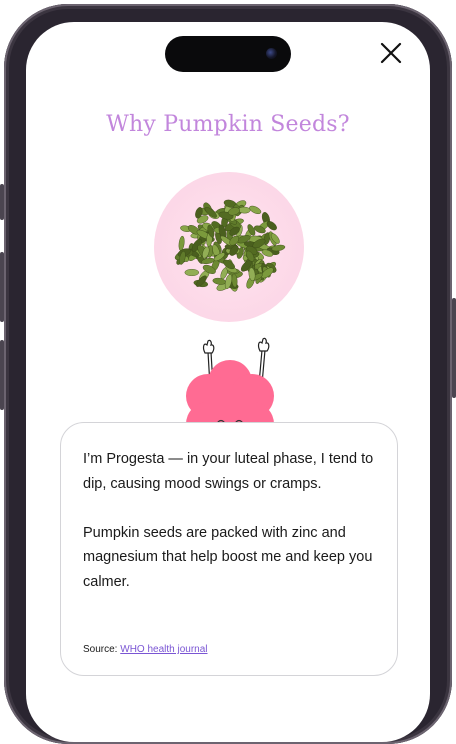 This screenshot has width=456, height=744. Describe the element at coordinates (2, 287) in the screenshot. I see `volume-up-button` at that location.